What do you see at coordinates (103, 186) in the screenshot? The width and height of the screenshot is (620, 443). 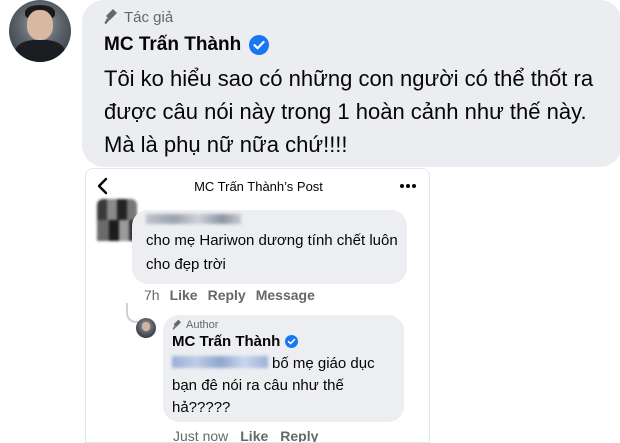 I see `back-chevron-icon` at bounding box center [103, 186].